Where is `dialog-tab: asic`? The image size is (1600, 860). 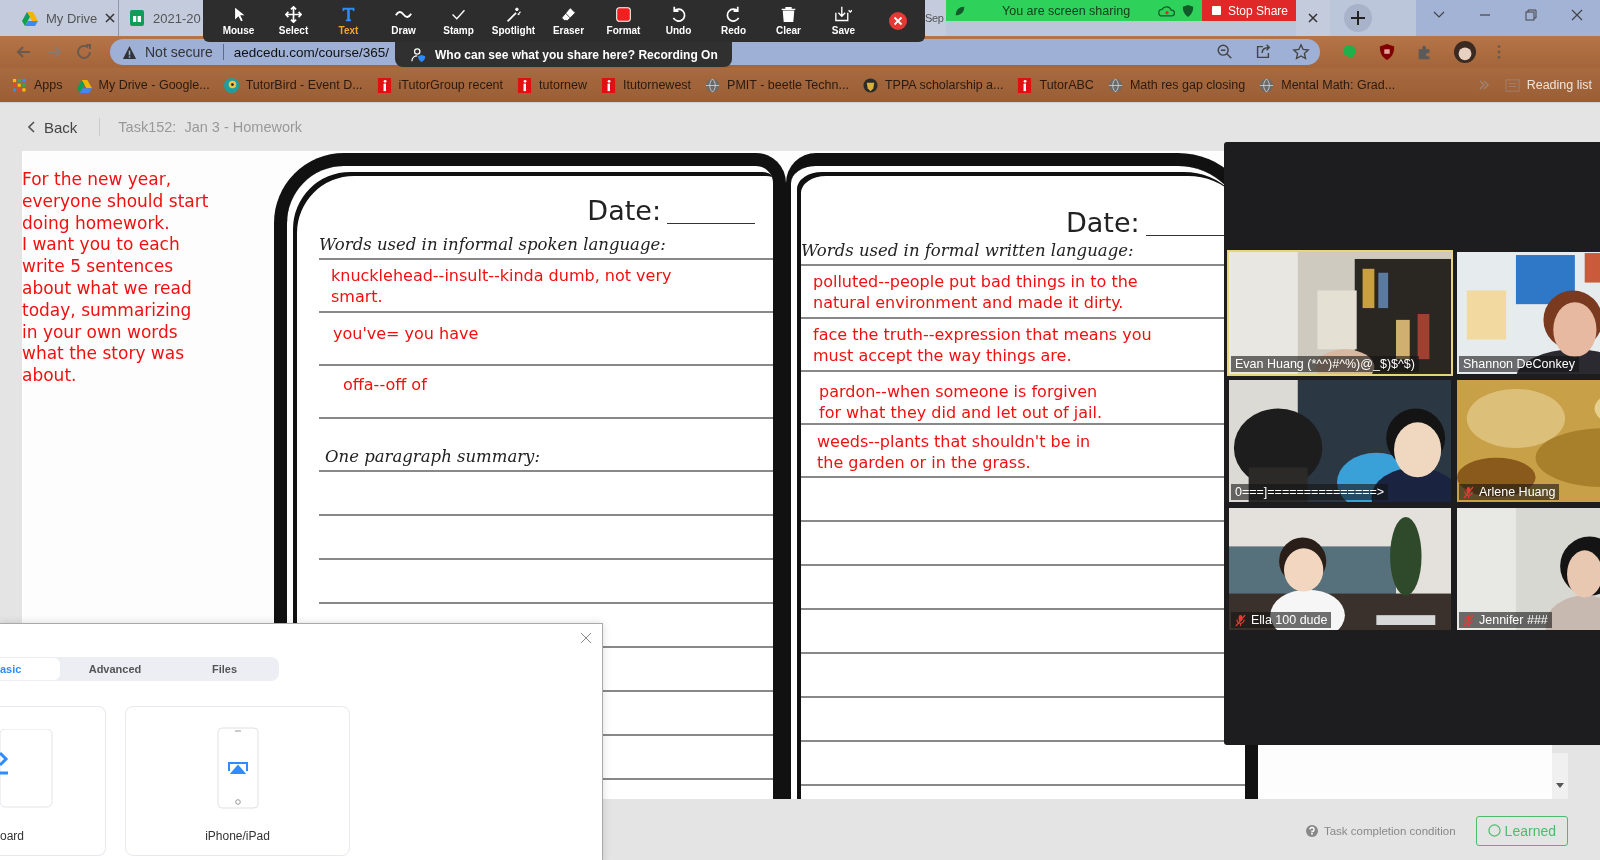 dialog-tab: asic is located at coordinates (30, 669).